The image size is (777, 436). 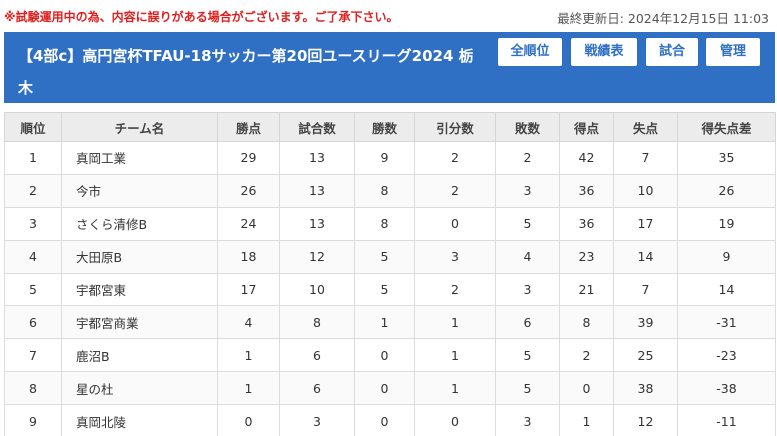 What do you see at coordinates (139, 223) in the screenshot?
I see `cell-team-name: さくら清修B` at bounding box center [139, 223].